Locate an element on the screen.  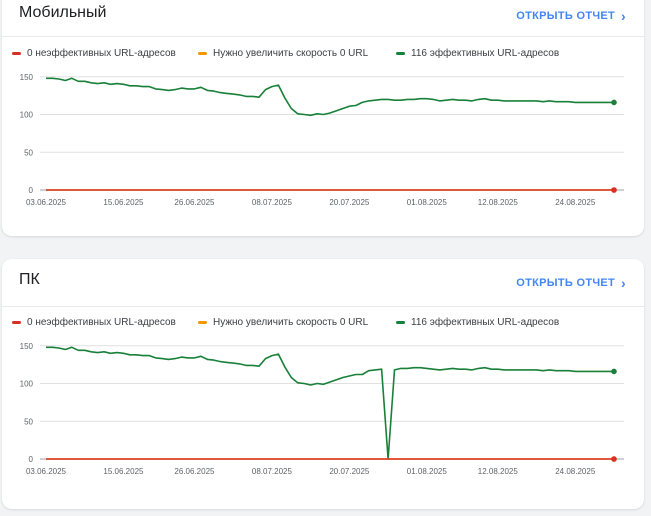
card-header: Мобильный ОТКРЫТЬ ОТЧЕТ › is located at coordinates (323, 18).